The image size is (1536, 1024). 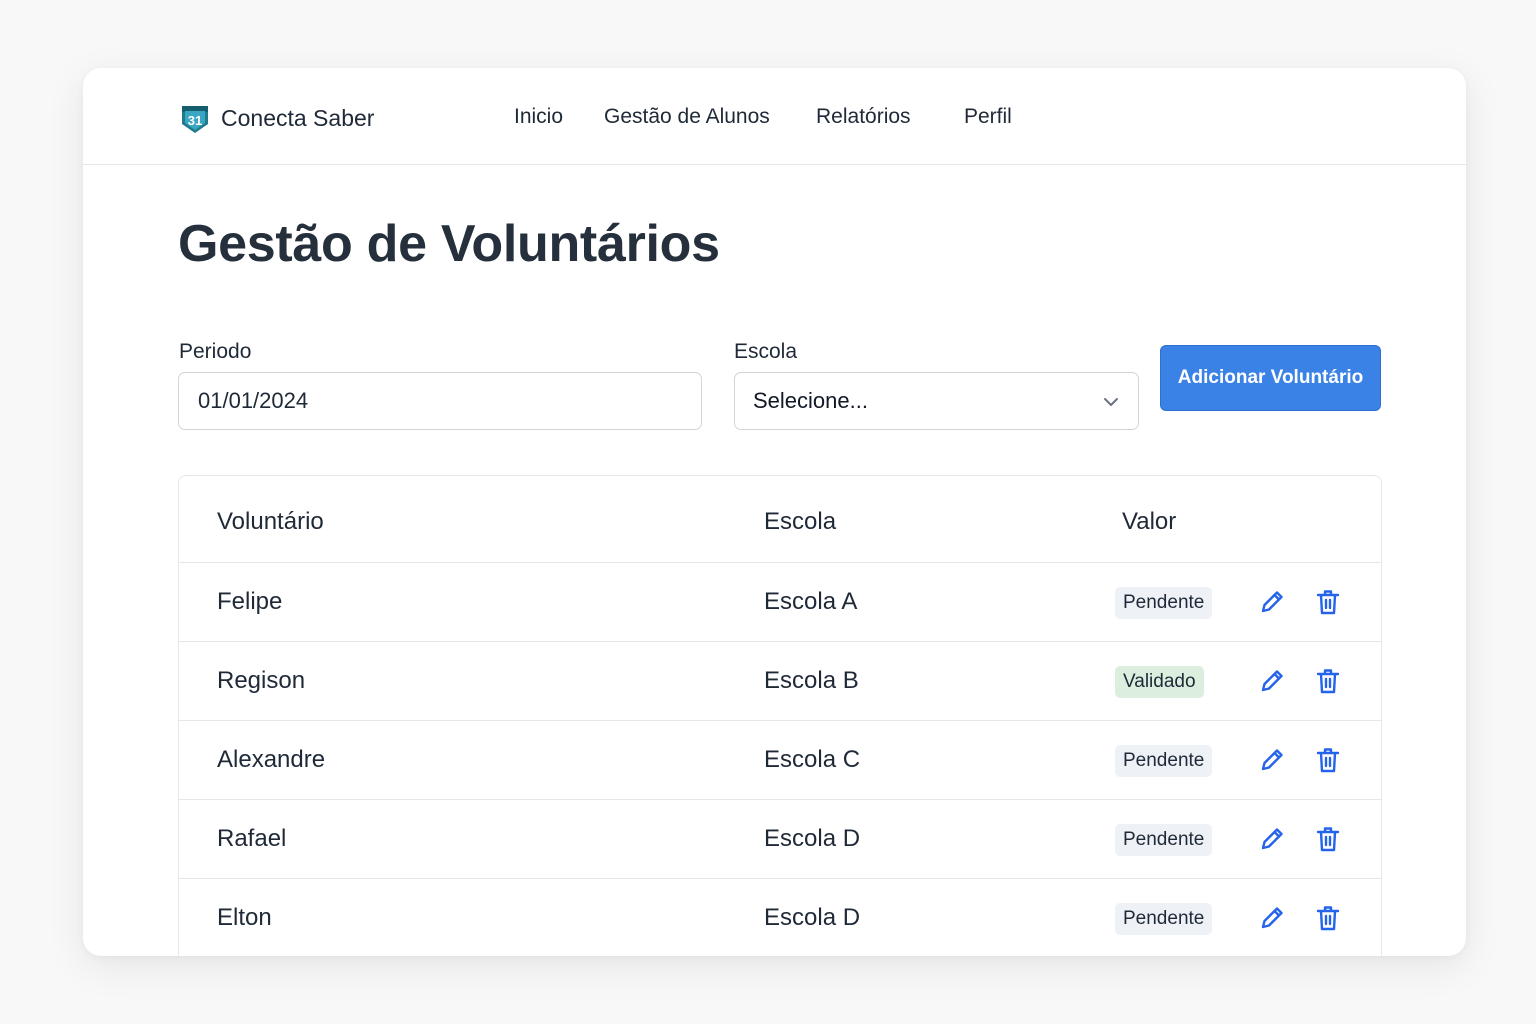 I want to click on table-row: Rafael Escola D Pendente, so click(x=780, y=839).